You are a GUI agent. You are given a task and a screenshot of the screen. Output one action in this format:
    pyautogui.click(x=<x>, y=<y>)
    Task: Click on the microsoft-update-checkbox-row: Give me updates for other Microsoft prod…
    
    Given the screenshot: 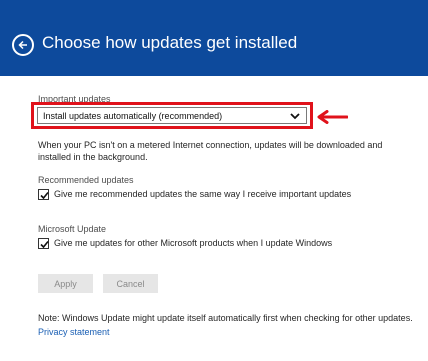 What is the action you would take?
    pyautogui.click(x=188, y=244)
    